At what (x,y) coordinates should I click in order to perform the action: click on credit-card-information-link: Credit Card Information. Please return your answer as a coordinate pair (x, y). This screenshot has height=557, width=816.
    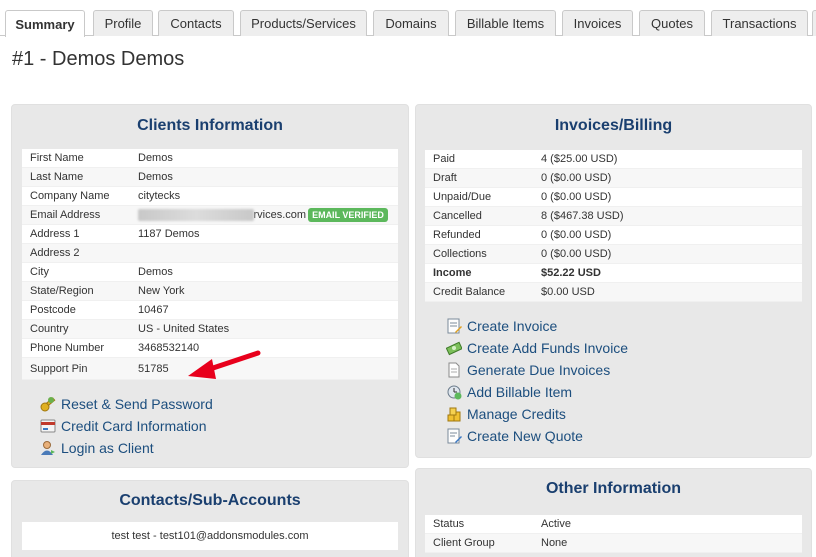
    Looking at the image, I should click on (126, 426).